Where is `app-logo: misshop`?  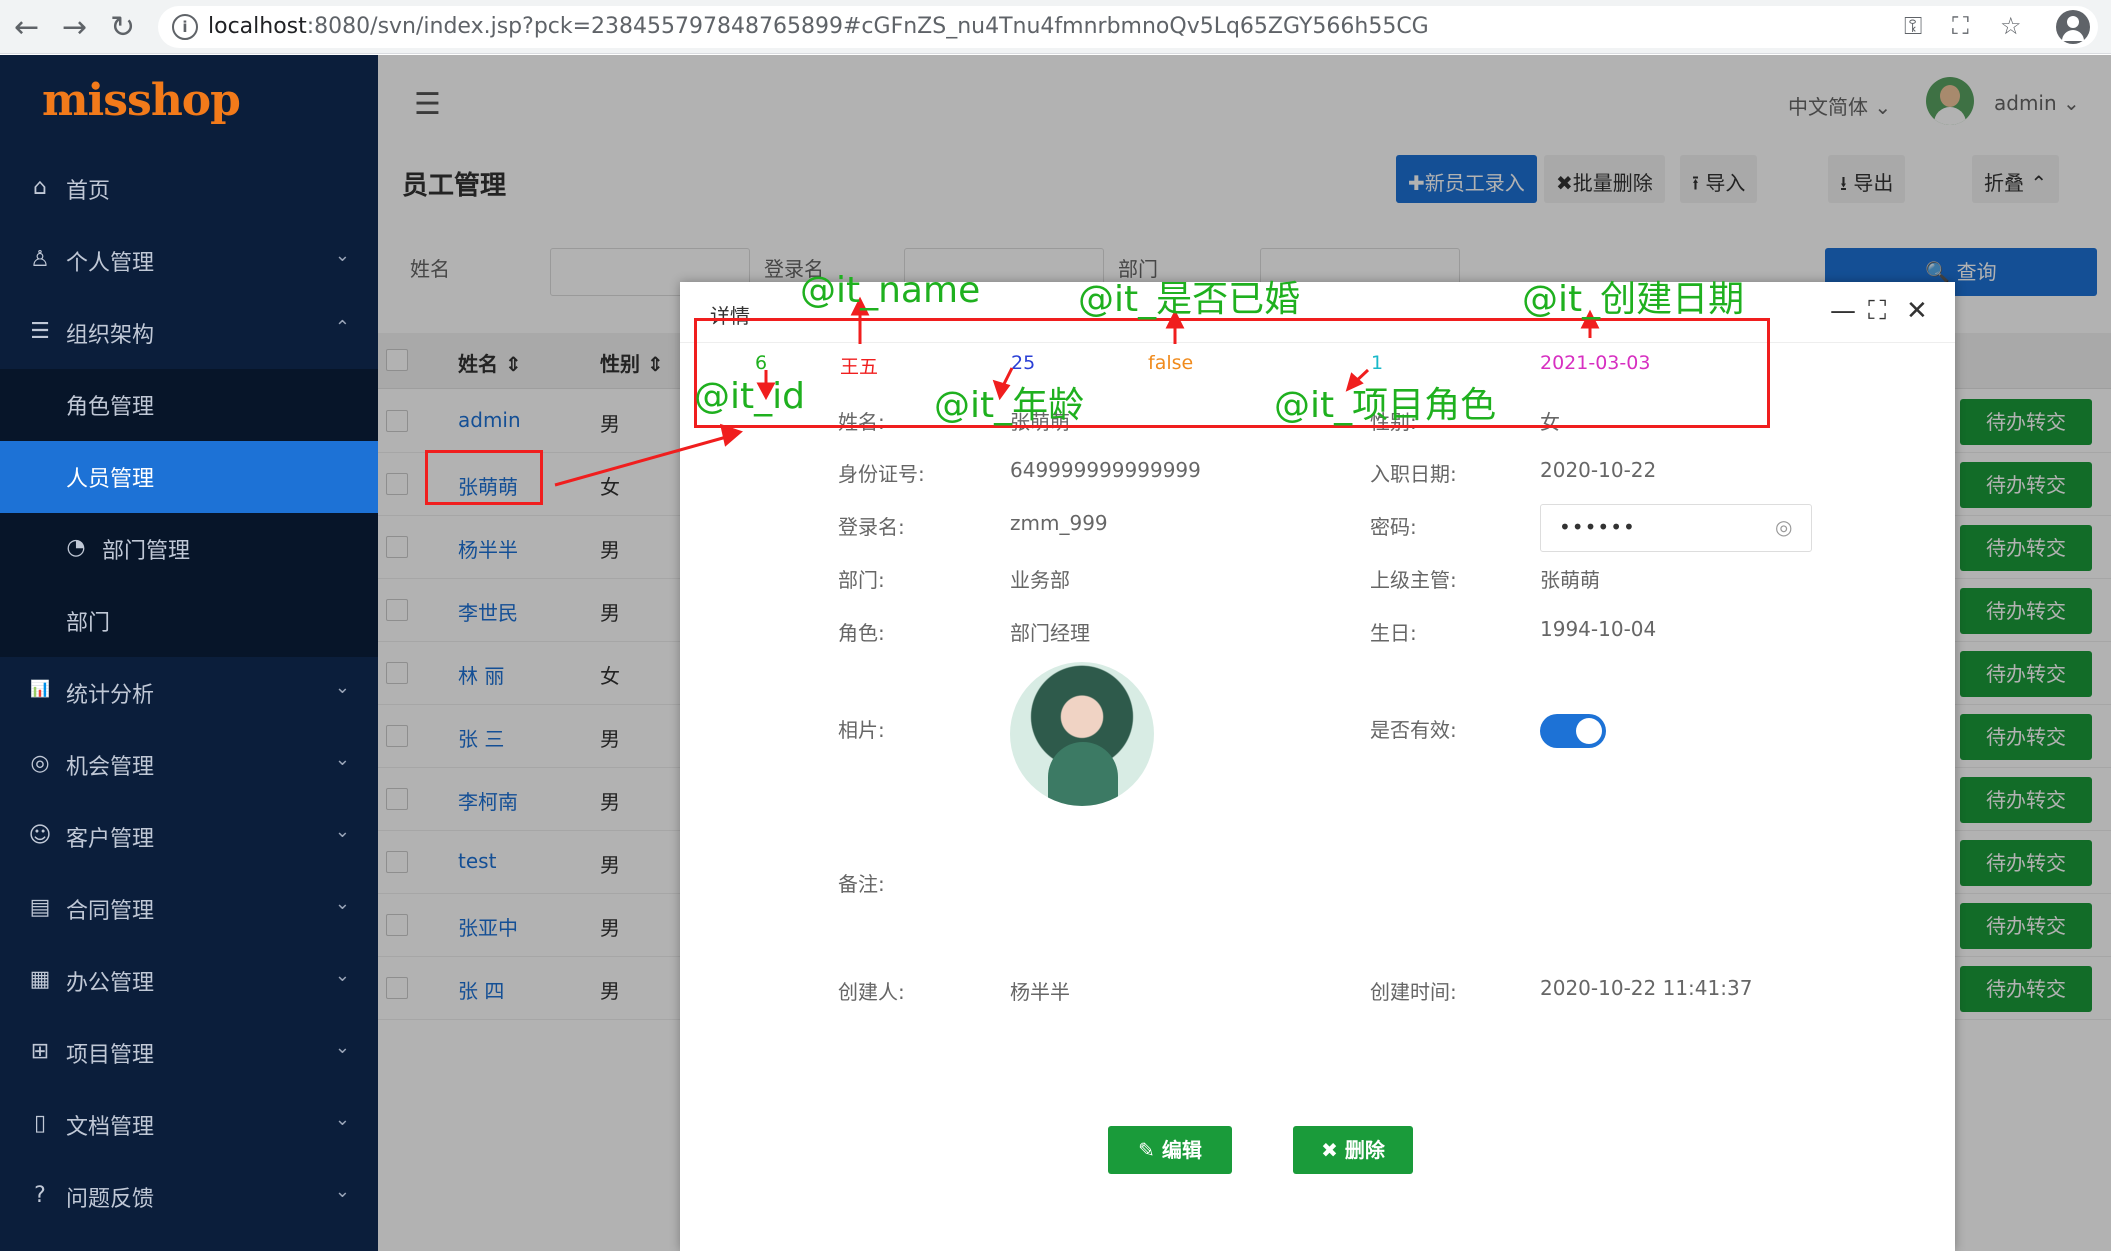 app-logo: misshop is located at coordinates (189, 104).